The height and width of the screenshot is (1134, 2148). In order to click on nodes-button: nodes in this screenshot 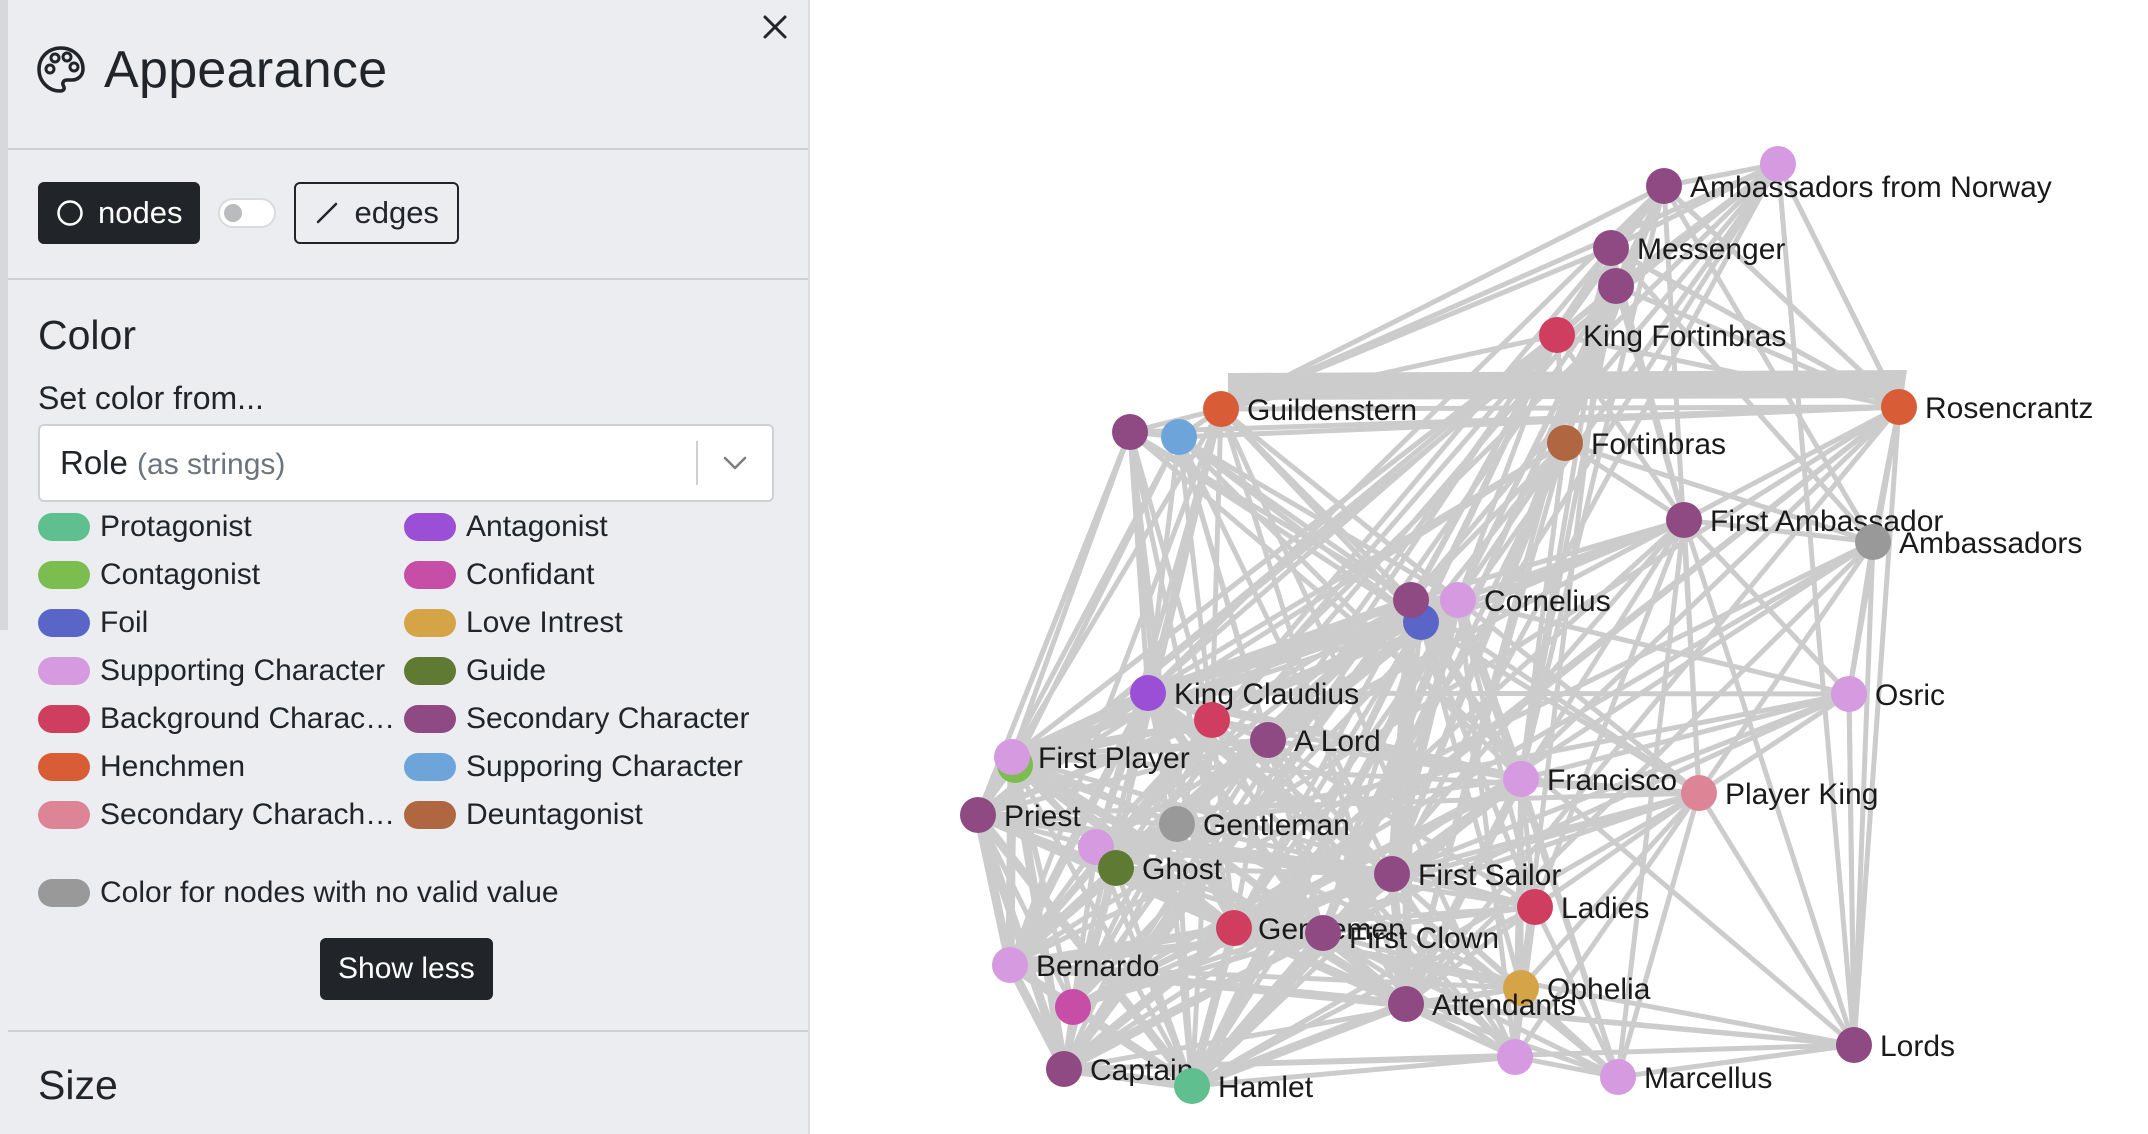, I will do `click(119, 213)`.